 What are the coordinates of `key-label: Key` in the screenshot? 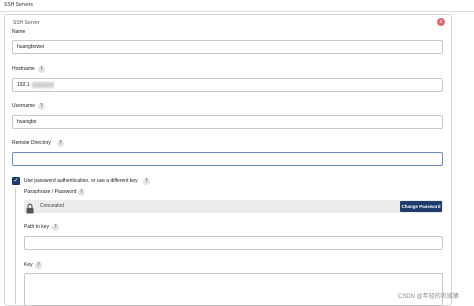 It's located at (28, 265).